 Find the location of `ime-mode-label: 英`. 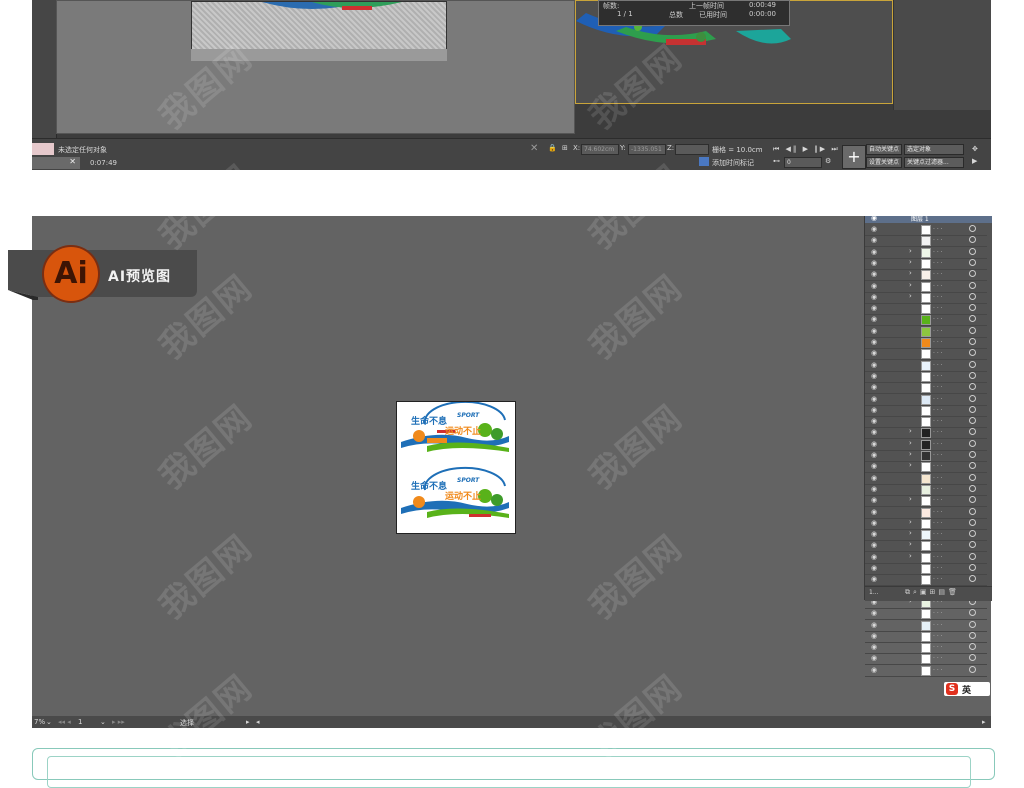

ime-mode-label: 英 is located at coordinates (966, 689).